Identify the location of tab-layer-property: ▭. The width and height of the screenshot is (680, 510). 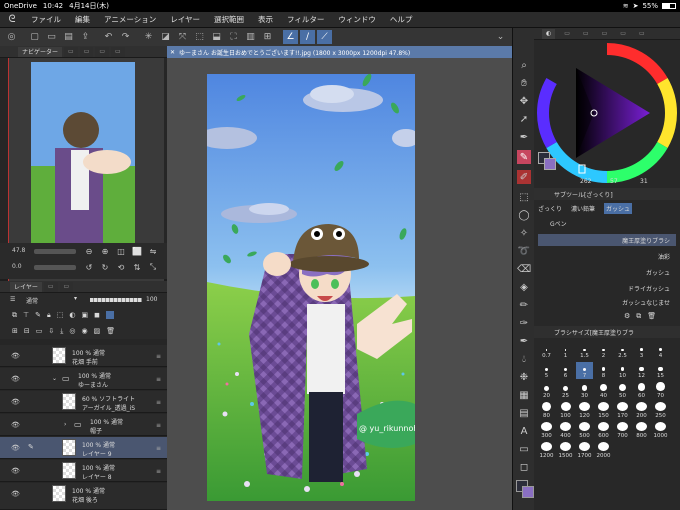
(50, 286).